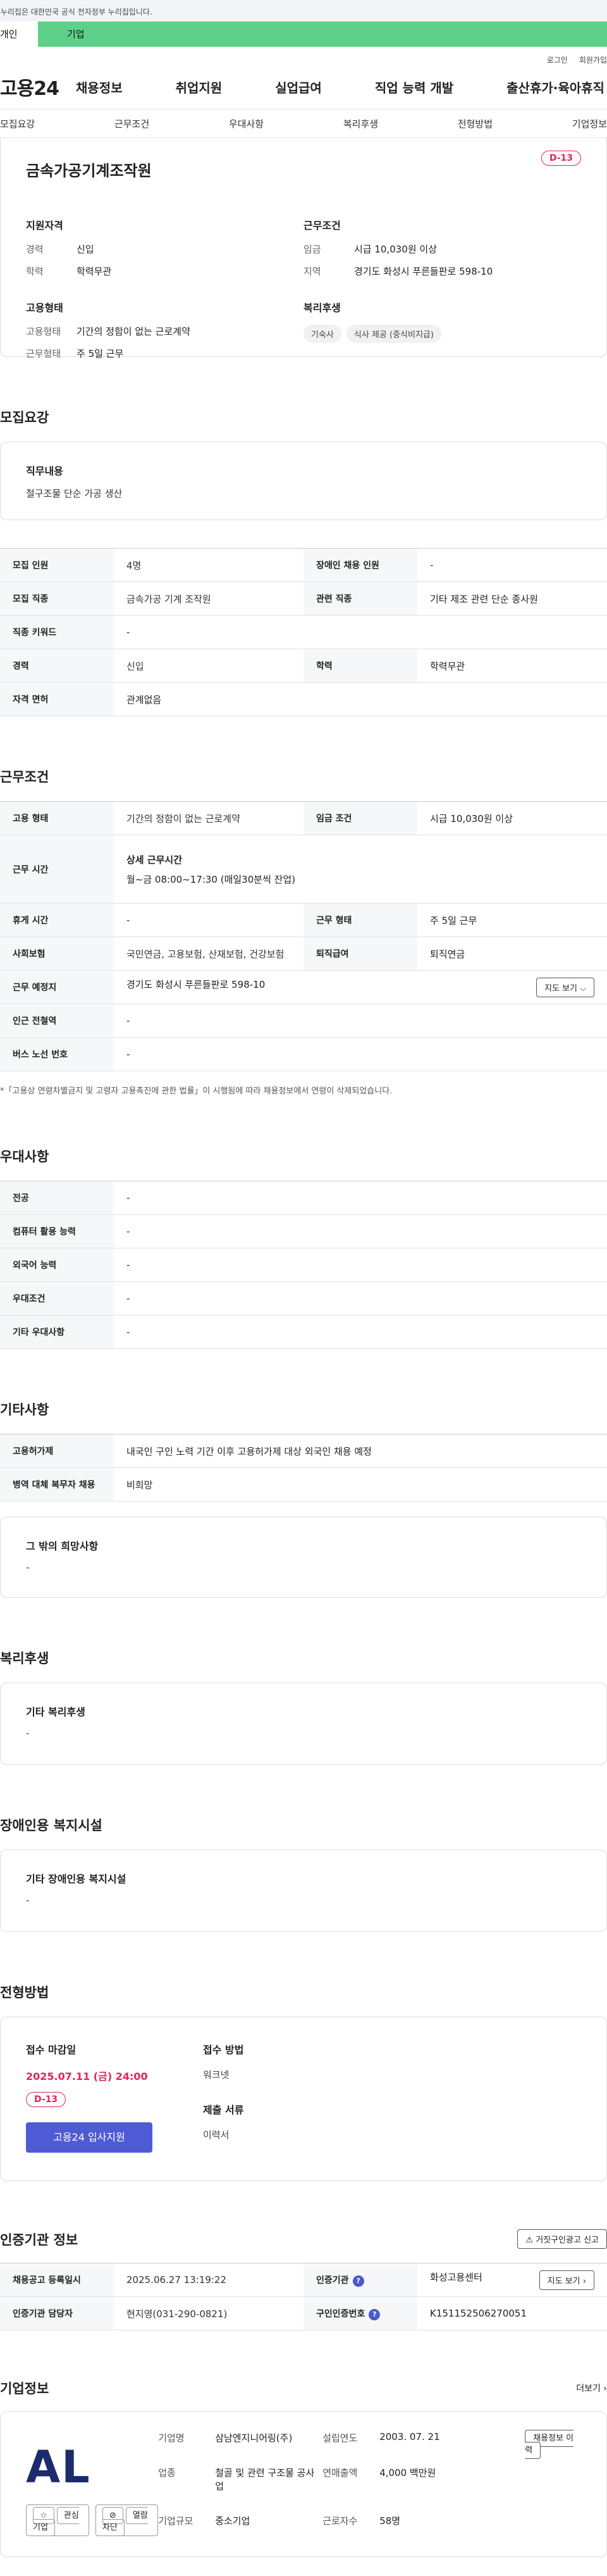 The image size is (607, 2576). Describe the element at coordinates (424, 271) in the screenshot. I see `value: 경기도 화성시 푸른들판로 598-10` at that location.